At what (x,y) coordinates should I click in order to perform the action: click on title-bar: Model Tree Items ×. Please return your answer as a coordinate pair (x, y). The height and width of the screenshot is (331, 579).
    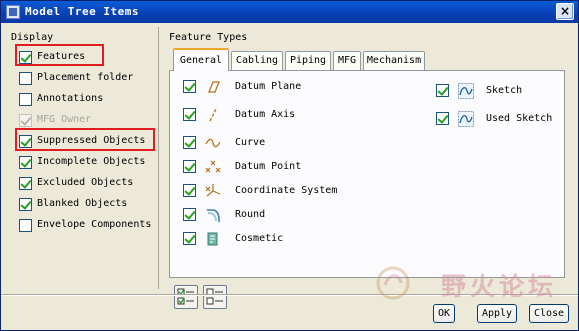
    Looking at the image, I should click on (289, 12).